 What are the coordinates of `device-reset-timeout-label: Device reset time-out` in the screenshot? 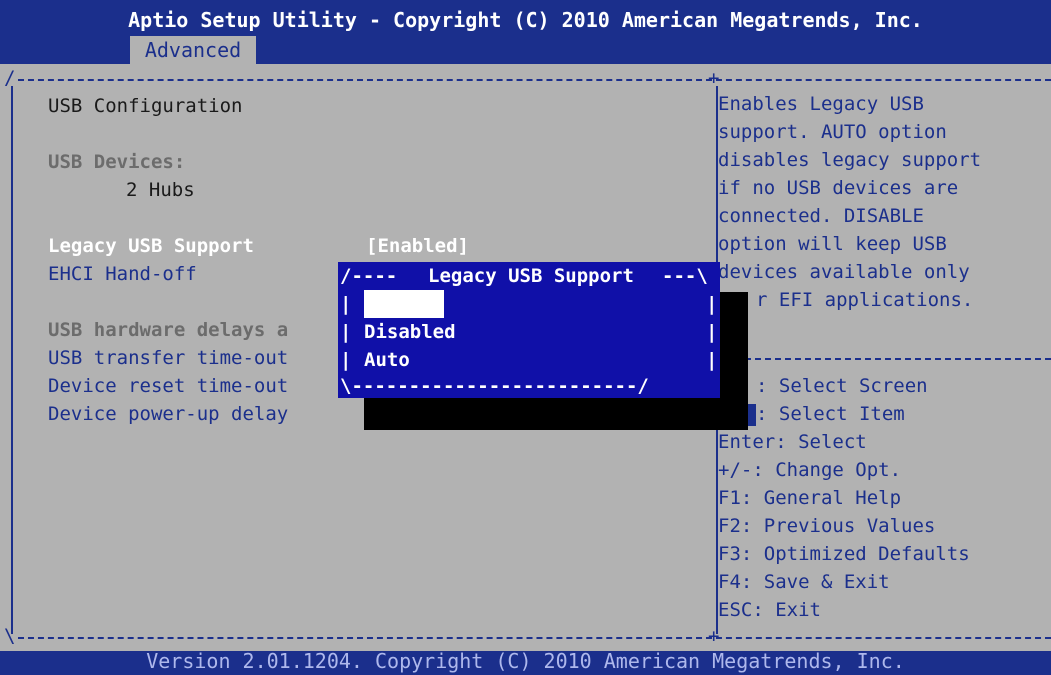 It's located at (168, 386).